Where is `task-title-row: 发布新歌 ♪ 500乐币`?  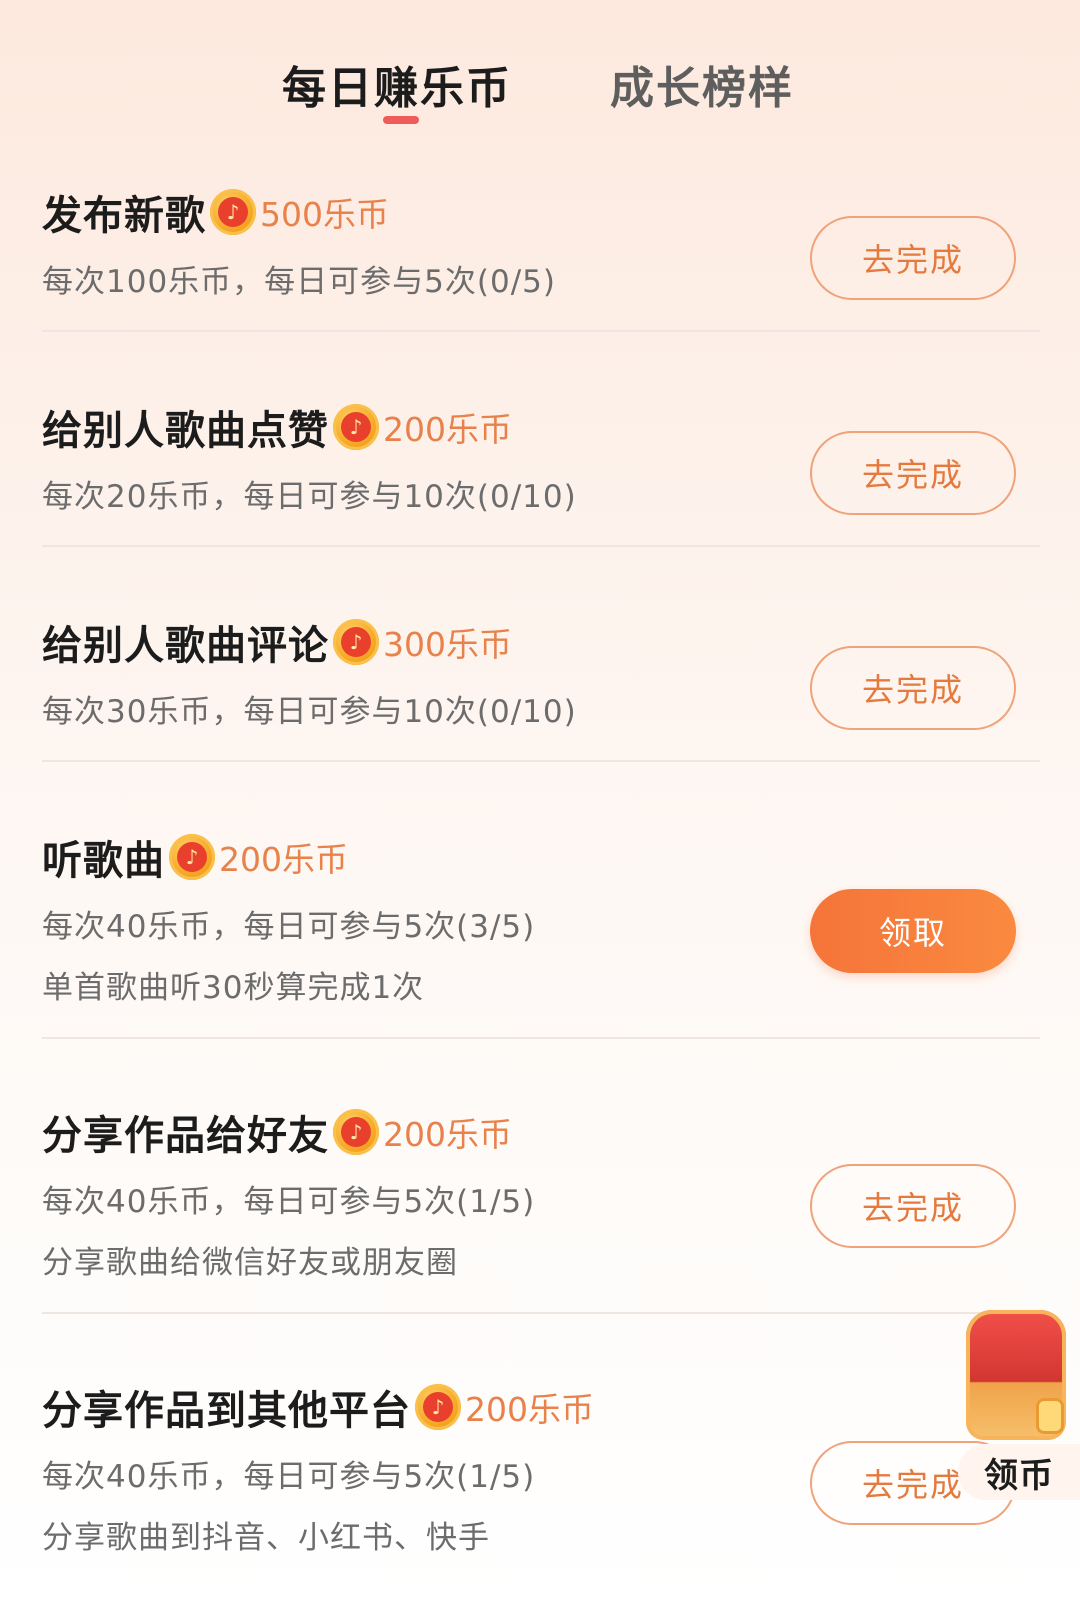
task-title-row: 发布新歌 ♪ 500乐币 is located at coordinates (215, 212).